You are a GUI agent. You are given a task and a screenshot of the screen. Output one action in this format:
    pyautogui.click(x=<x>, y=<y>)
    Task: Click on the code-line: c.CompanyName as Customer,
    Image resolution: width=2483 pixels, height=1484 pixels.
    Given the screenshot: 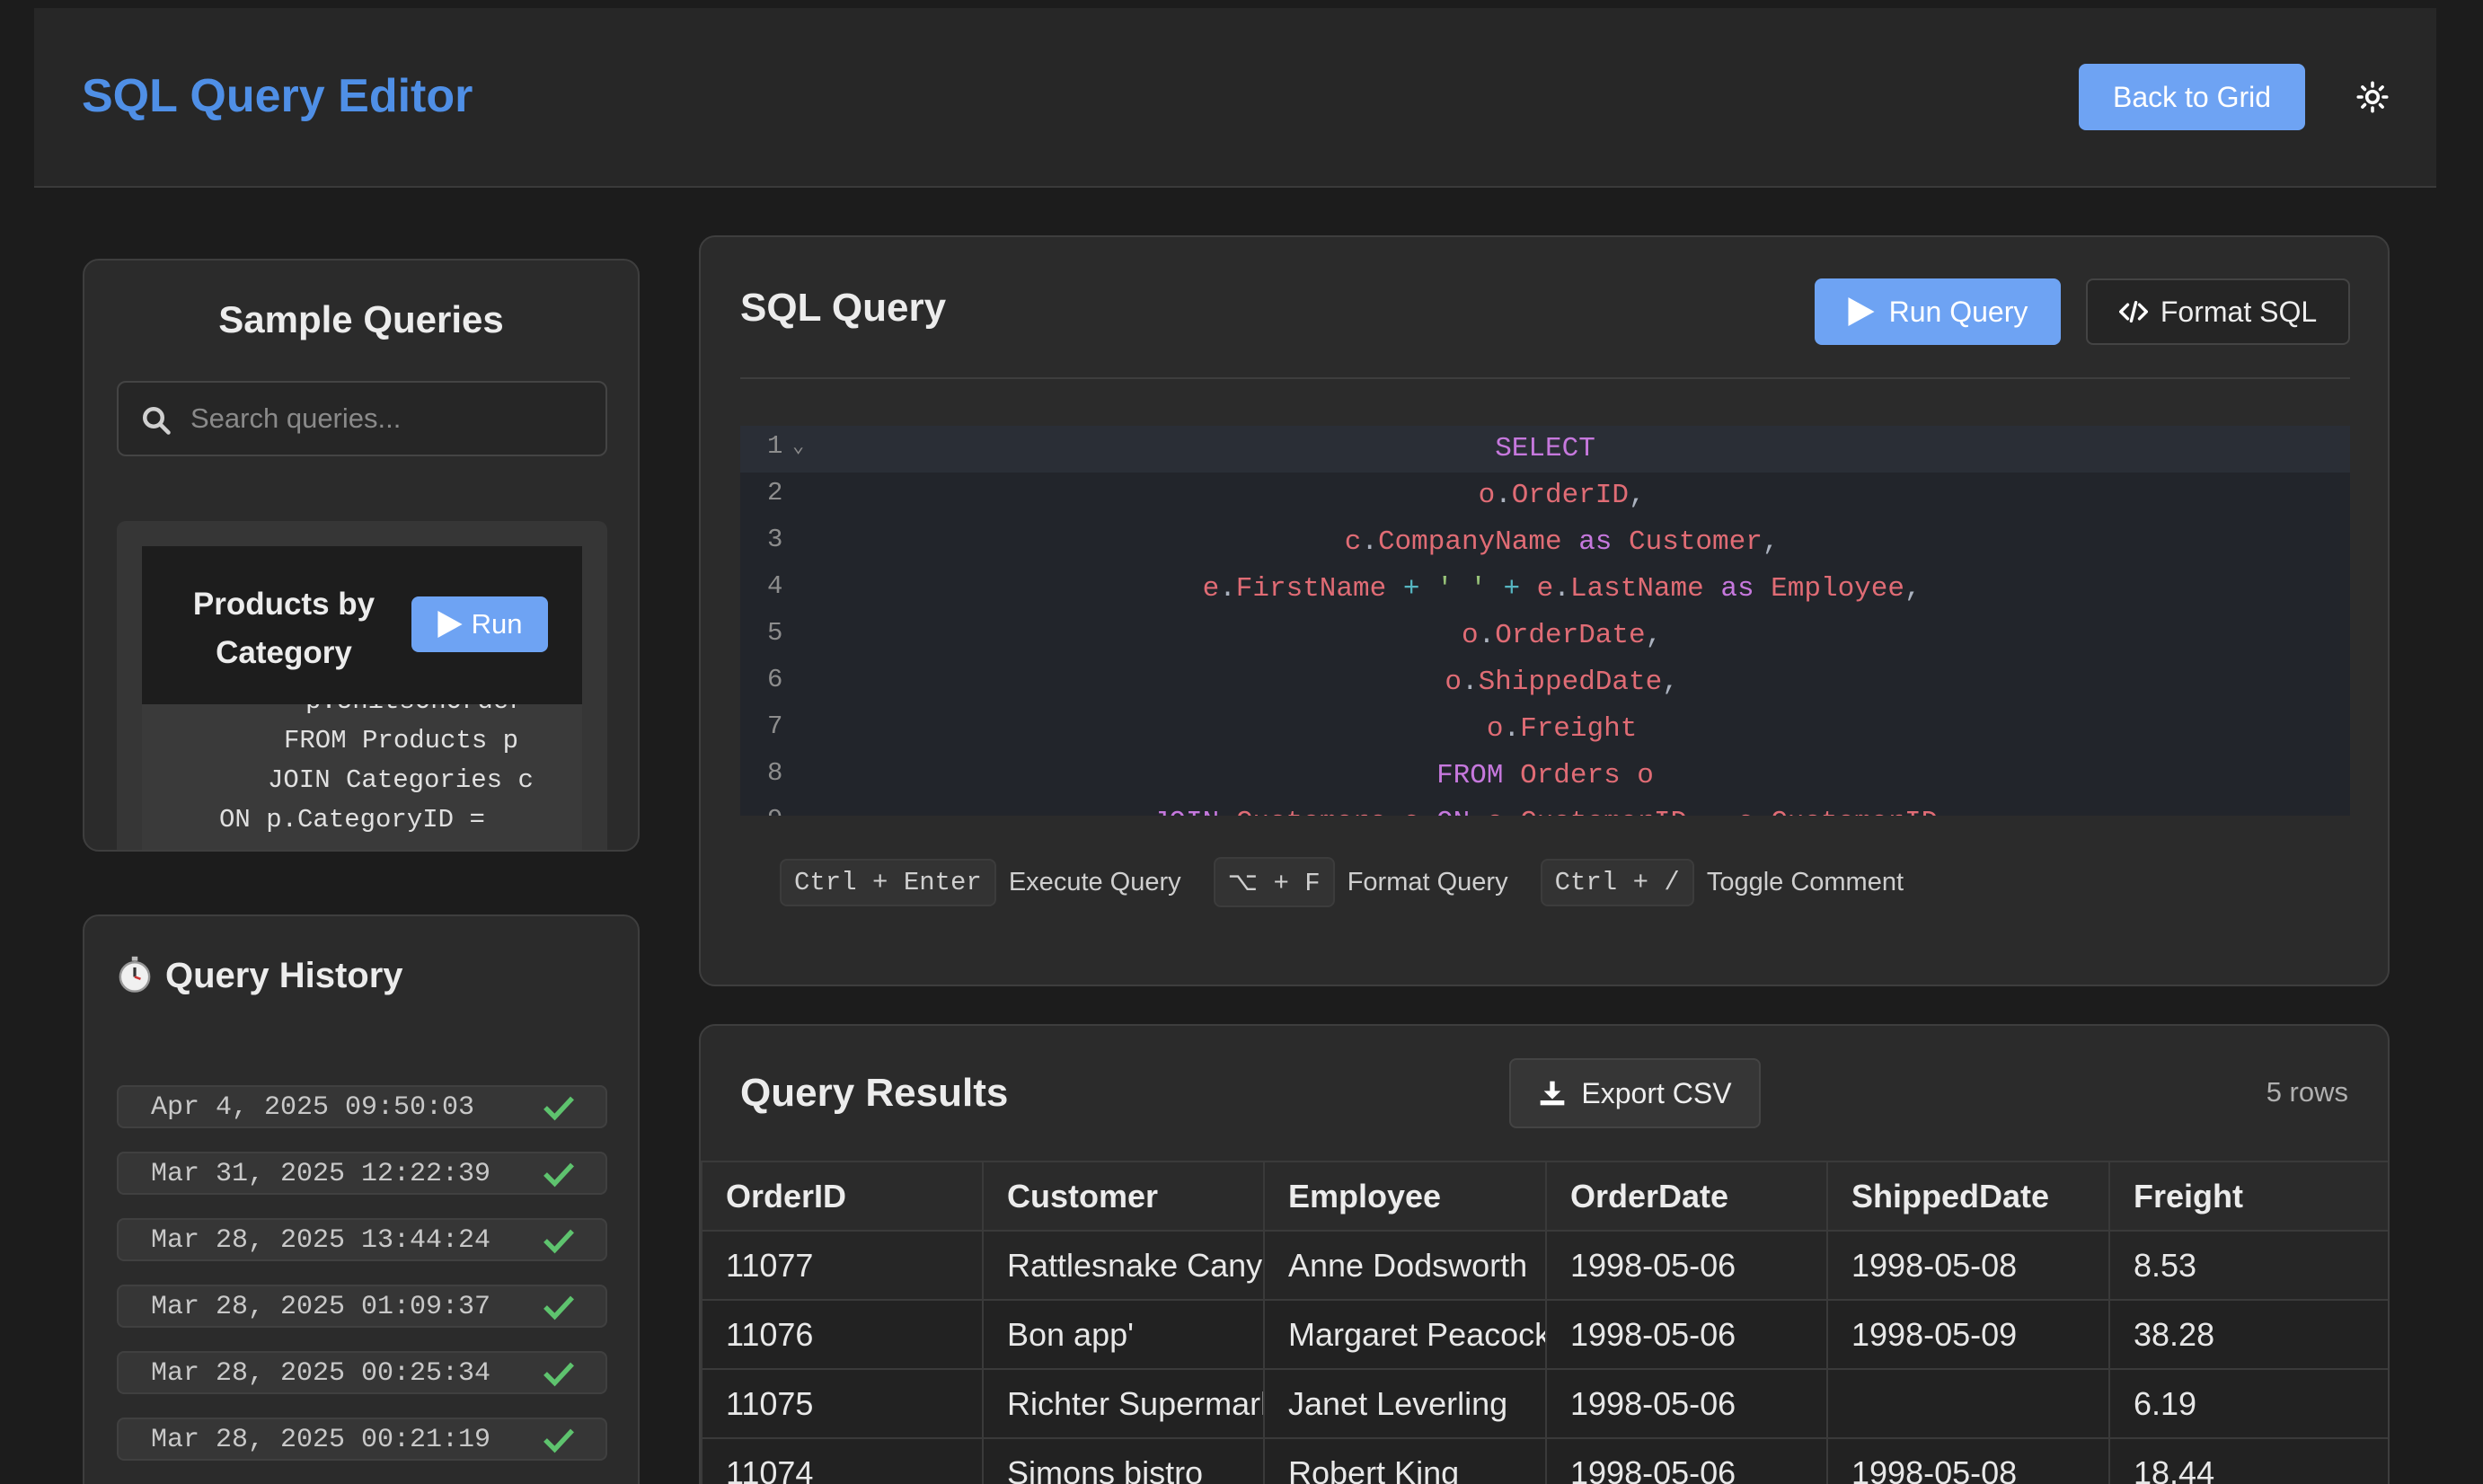 What is the action you would take?
    pyautogui.click(x=1545, y=542)
    